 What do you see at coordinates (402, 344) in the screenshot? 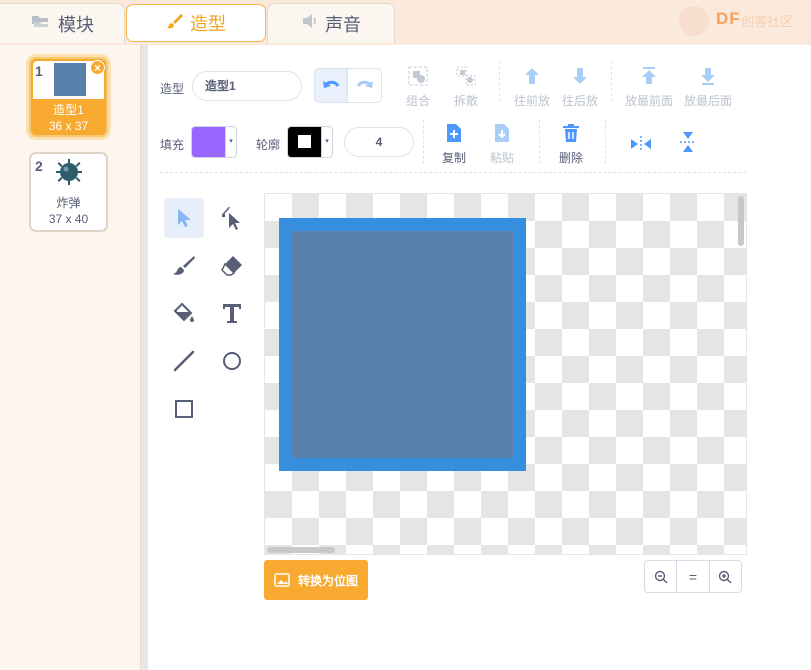
I see `costume-rectangle` at bounding box center [402, 344].